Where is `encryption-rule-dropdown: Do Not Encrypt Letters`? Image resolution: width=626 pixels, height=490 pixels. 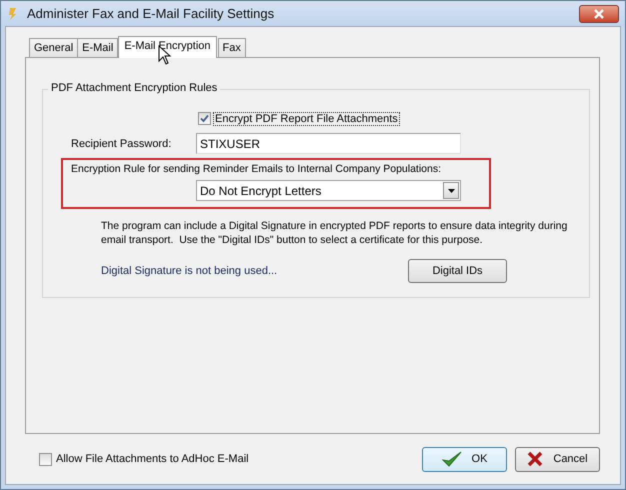 encryption-rule-dropdown: Do Not Encrypt Letters is located at coordinates (328, 190).